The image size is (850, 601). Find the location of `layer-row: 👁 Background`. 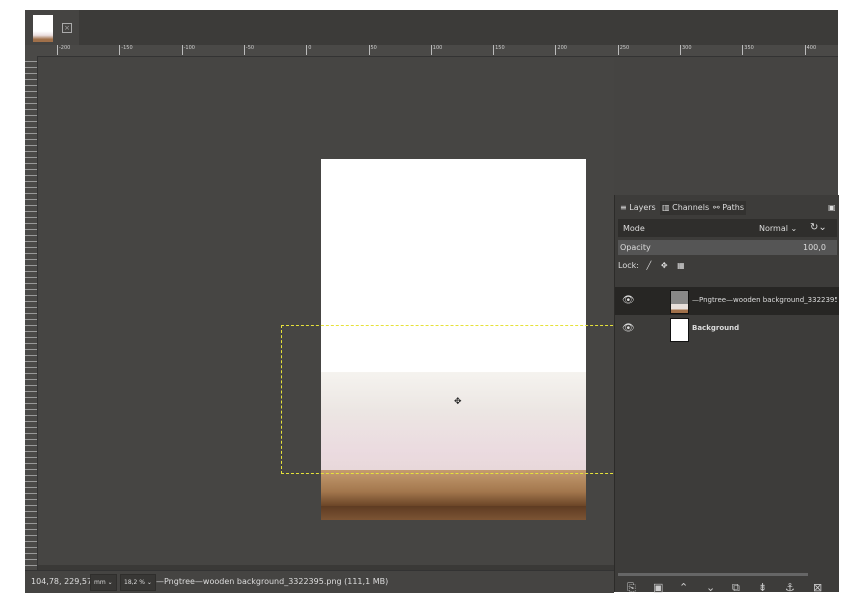

layer-row: 👁 Background is located at coordinates (727, 329).